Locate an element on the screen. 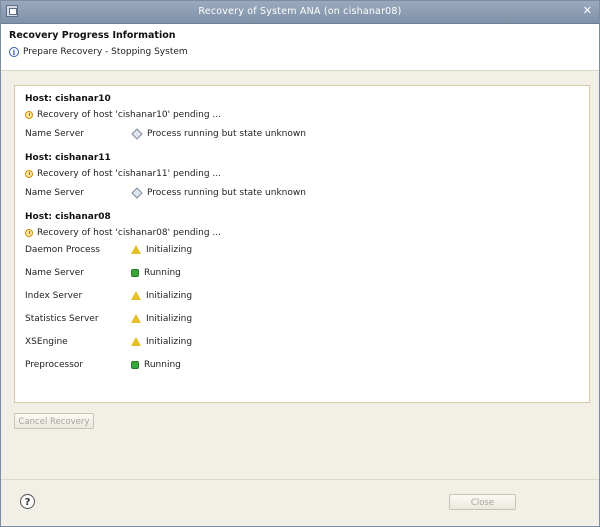  close-window-icon: ✕ is located at coordinates (587, 11).